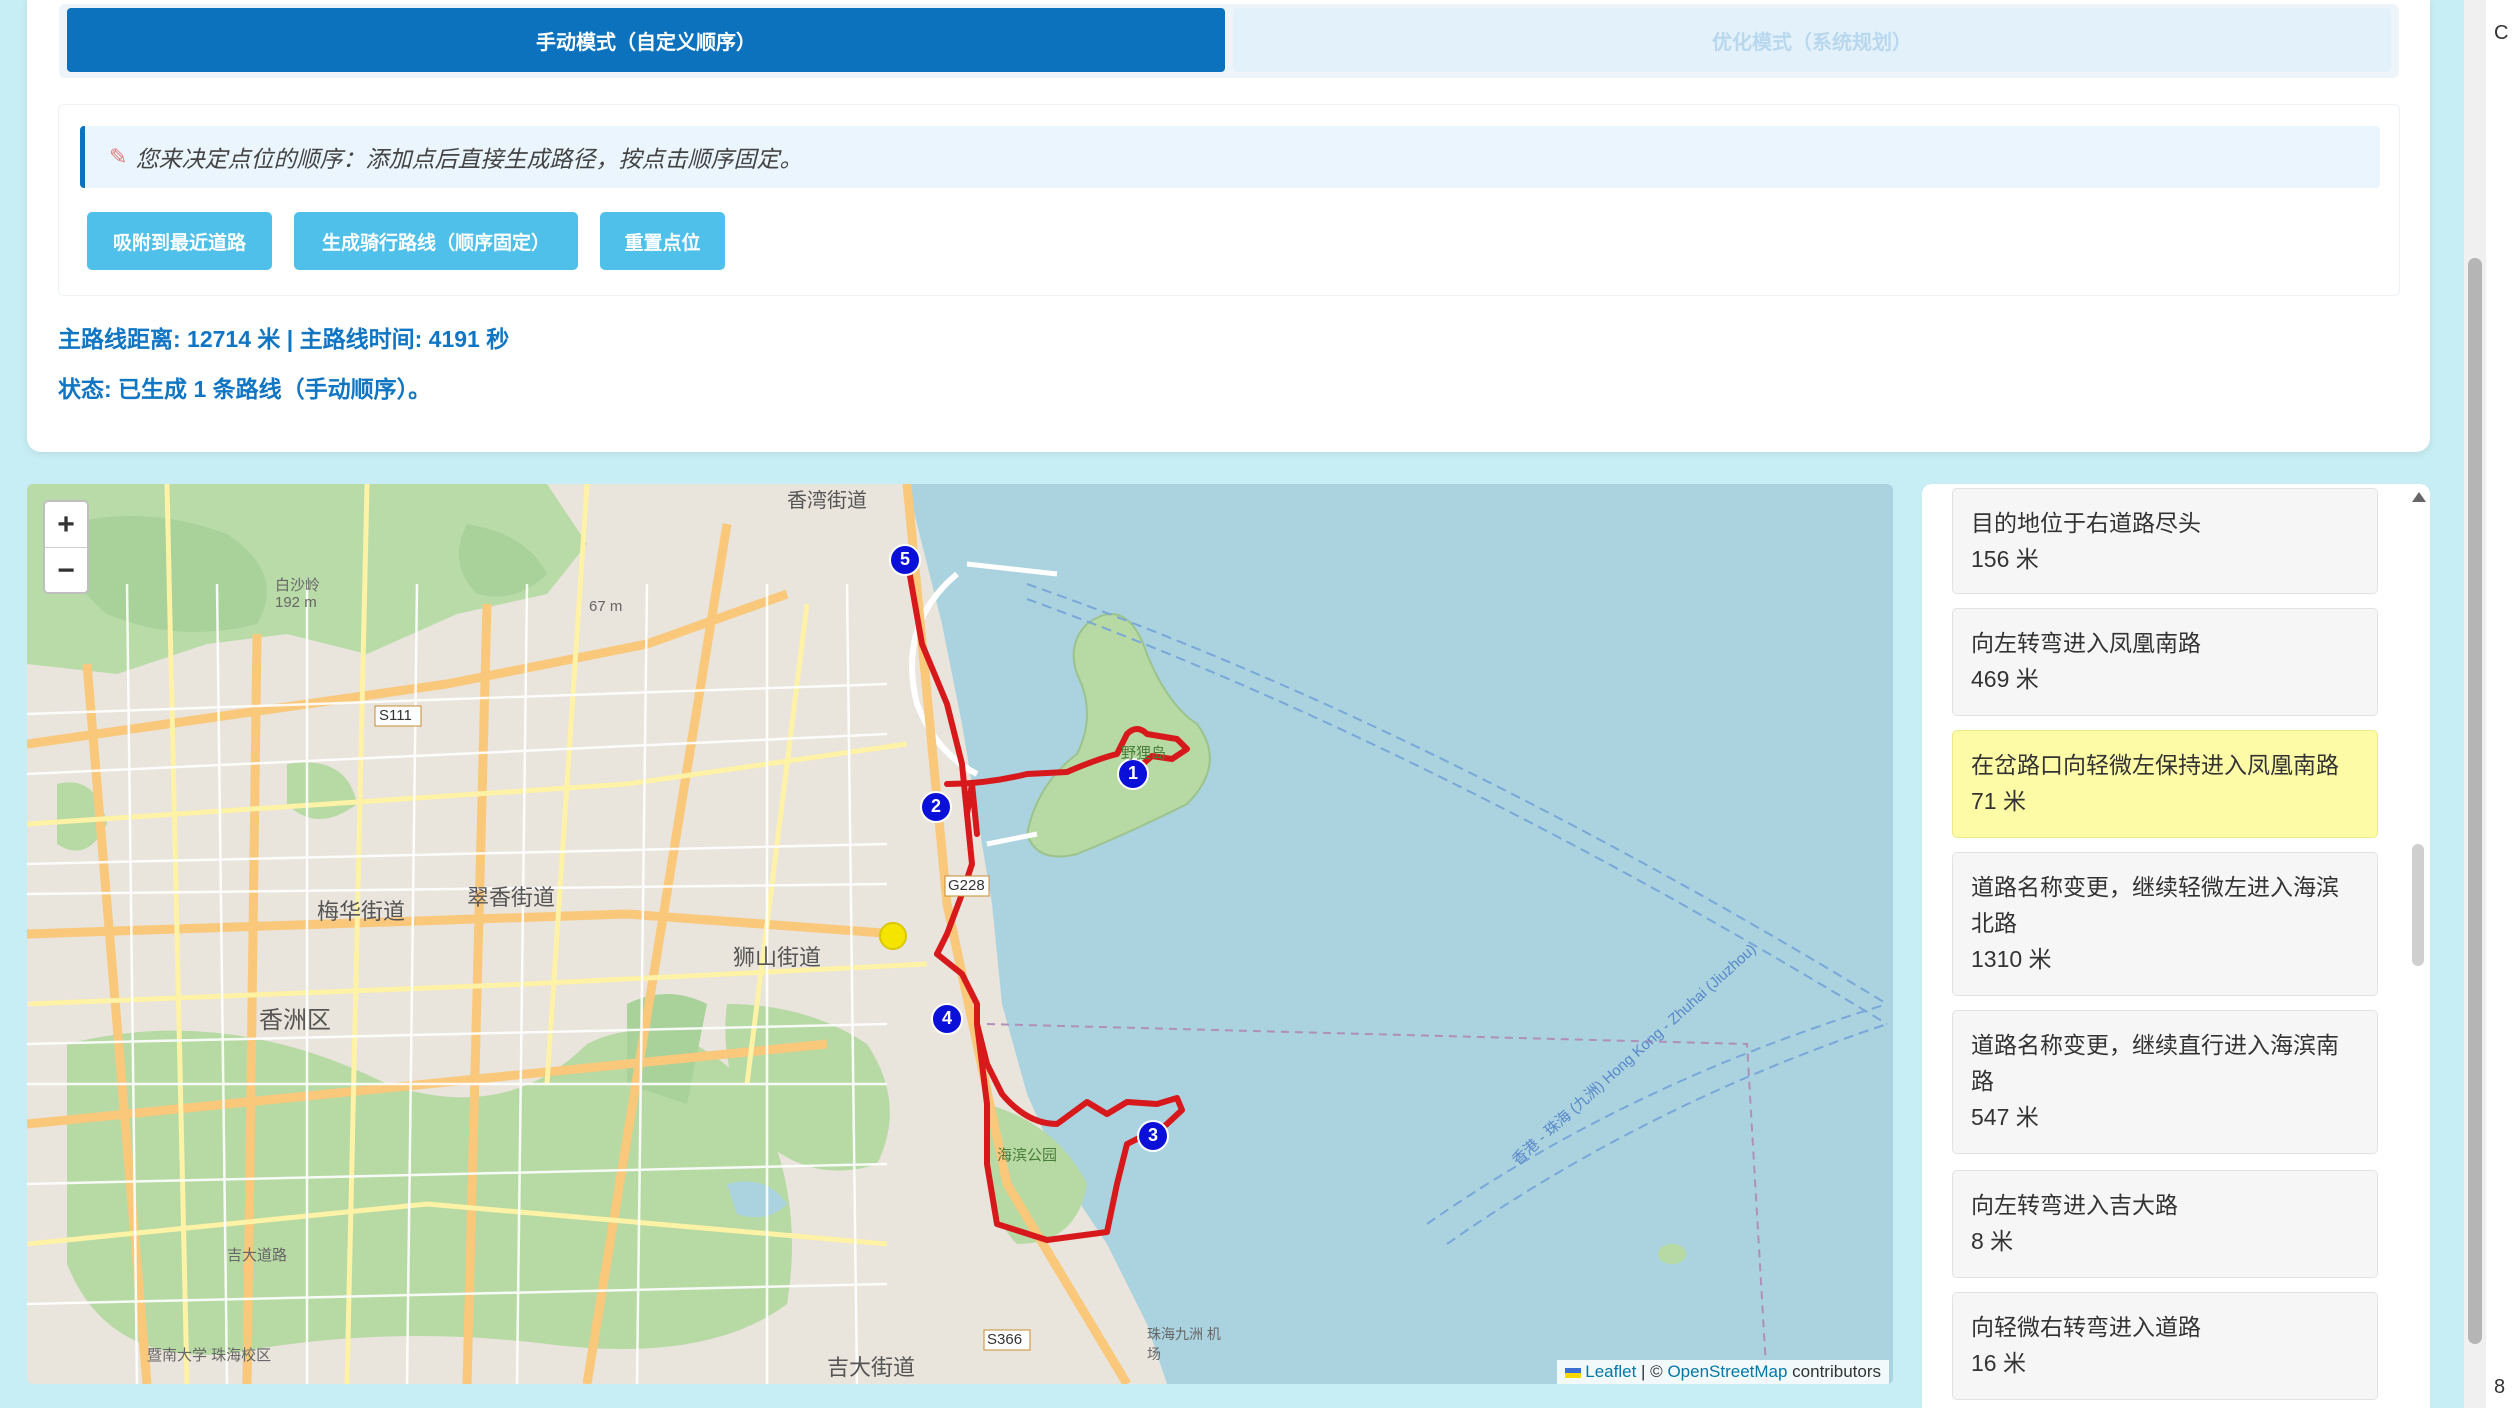  I want to click on map-marker-2: 2, so click(936, 806).